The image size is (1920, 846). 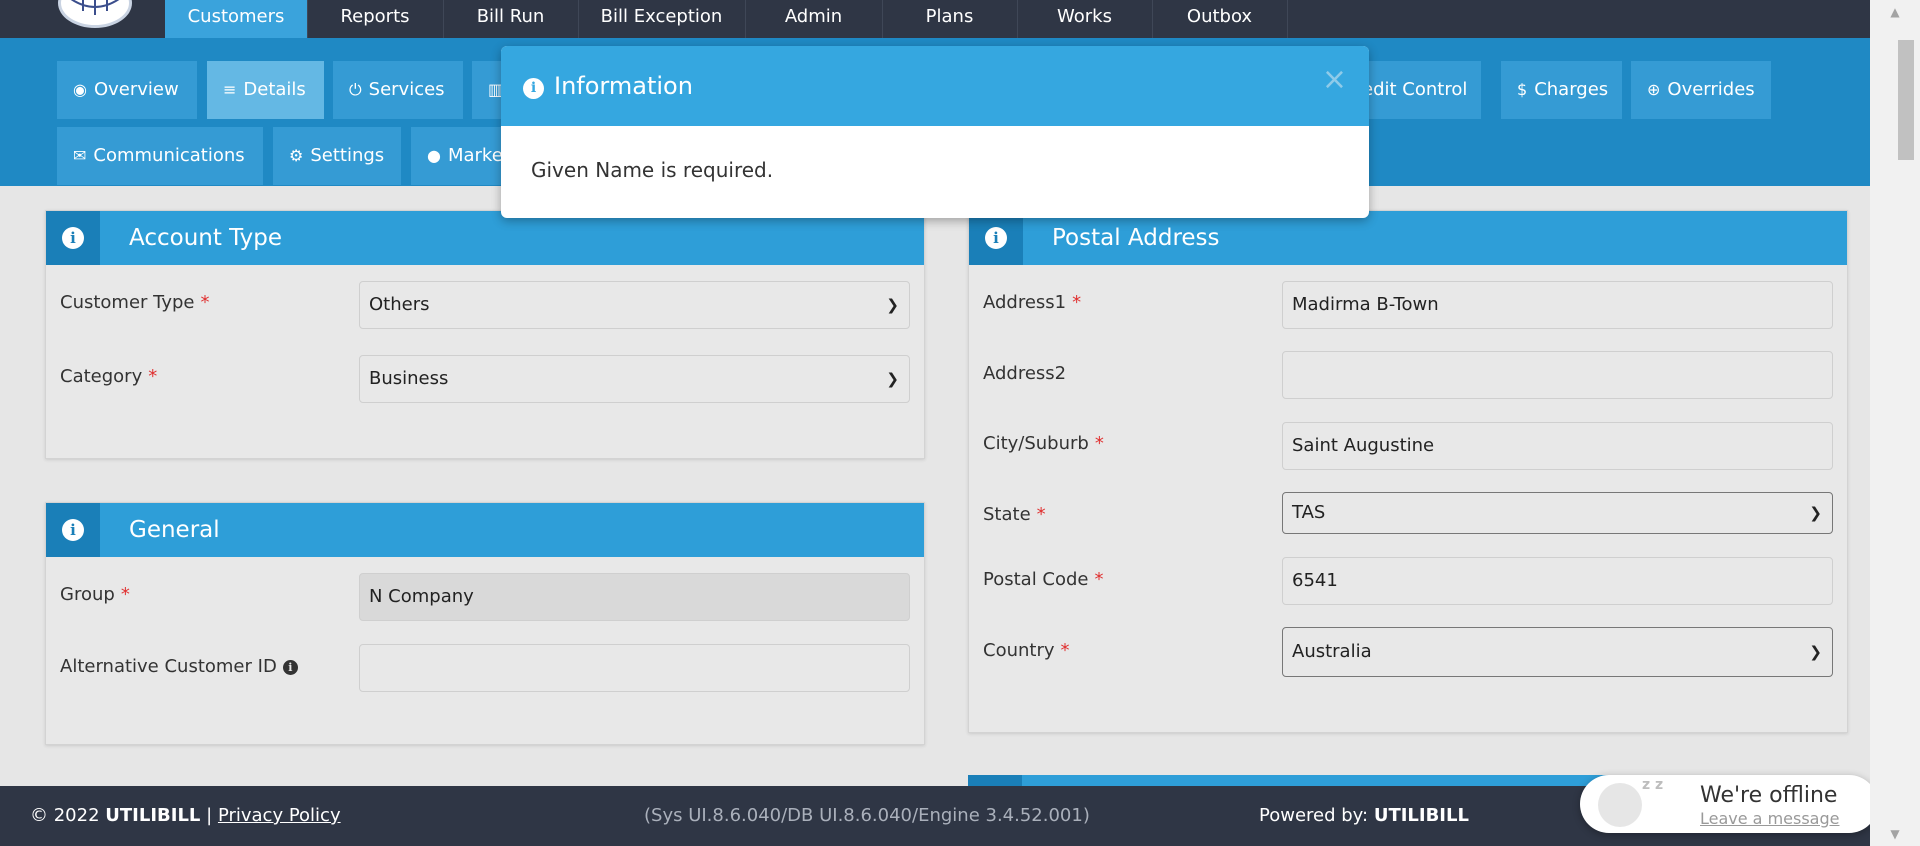 I want to click on alternative-customer-id-label: Alternative Customer ID i, so click(x=179, y=666).